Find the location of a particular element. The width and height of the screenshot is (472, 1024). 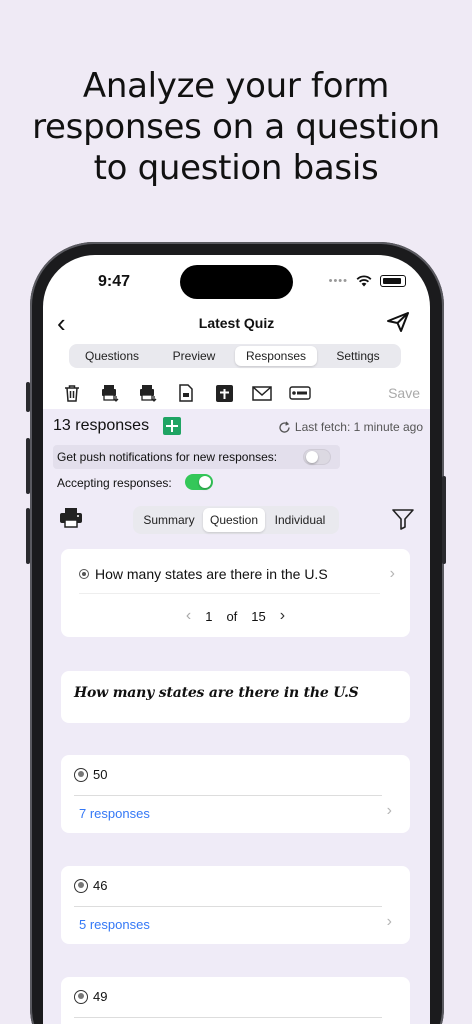

pager-of-label: of is located at coordinates (232, 616).